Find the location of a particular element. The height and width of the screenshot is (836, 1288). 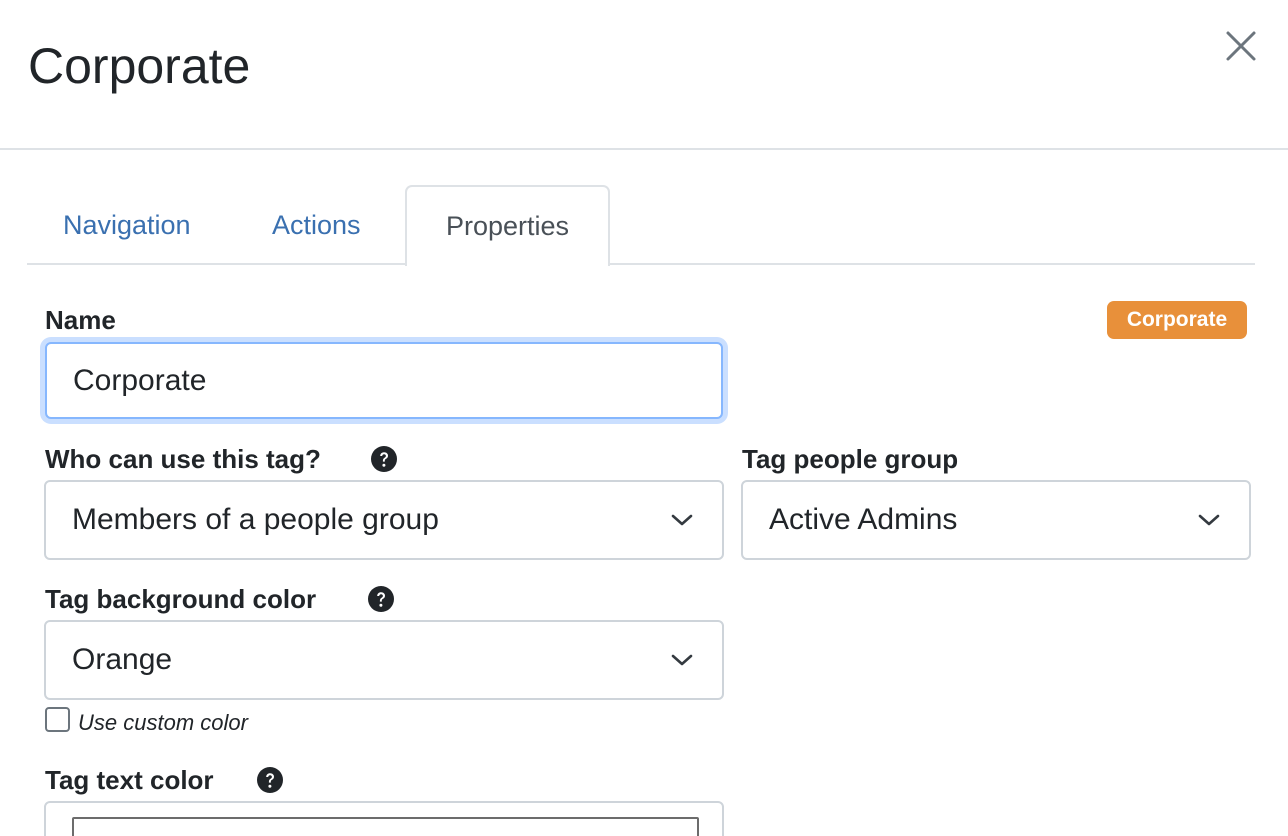

text-color-field is located at coordinates (384, 818).